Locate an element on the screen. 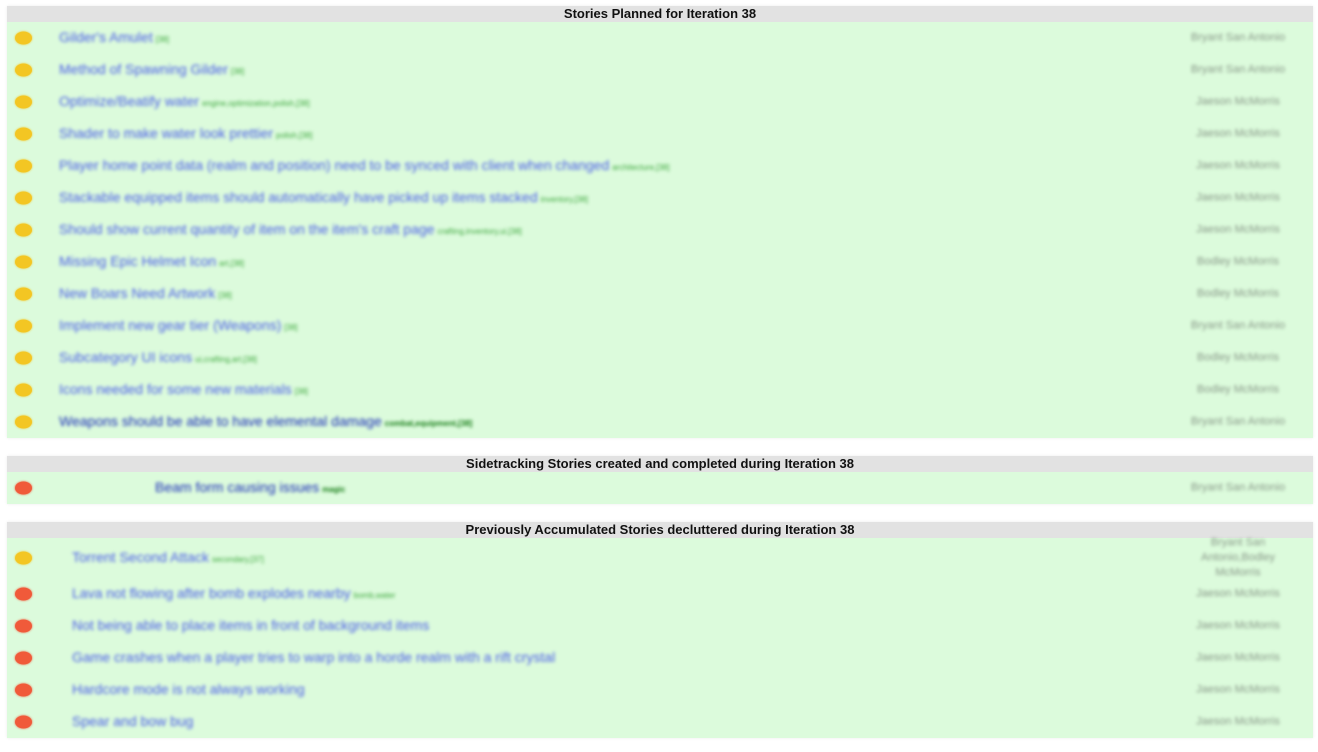 This screenshot has width=1318, height=752. story: Icons needed for some new materials [38] is located at coordinates (183, 390).